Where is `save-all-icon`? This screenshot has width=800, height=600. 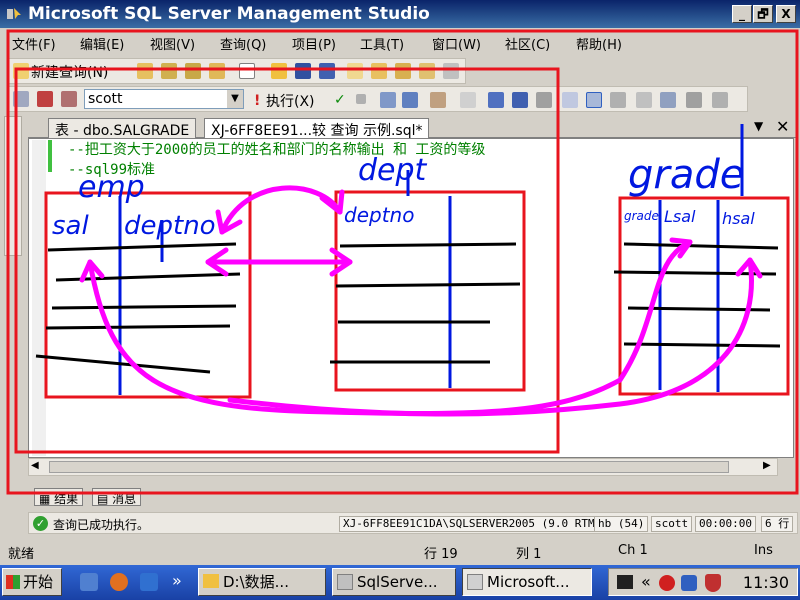 save-all-icon is located at coordinates (327, 71).